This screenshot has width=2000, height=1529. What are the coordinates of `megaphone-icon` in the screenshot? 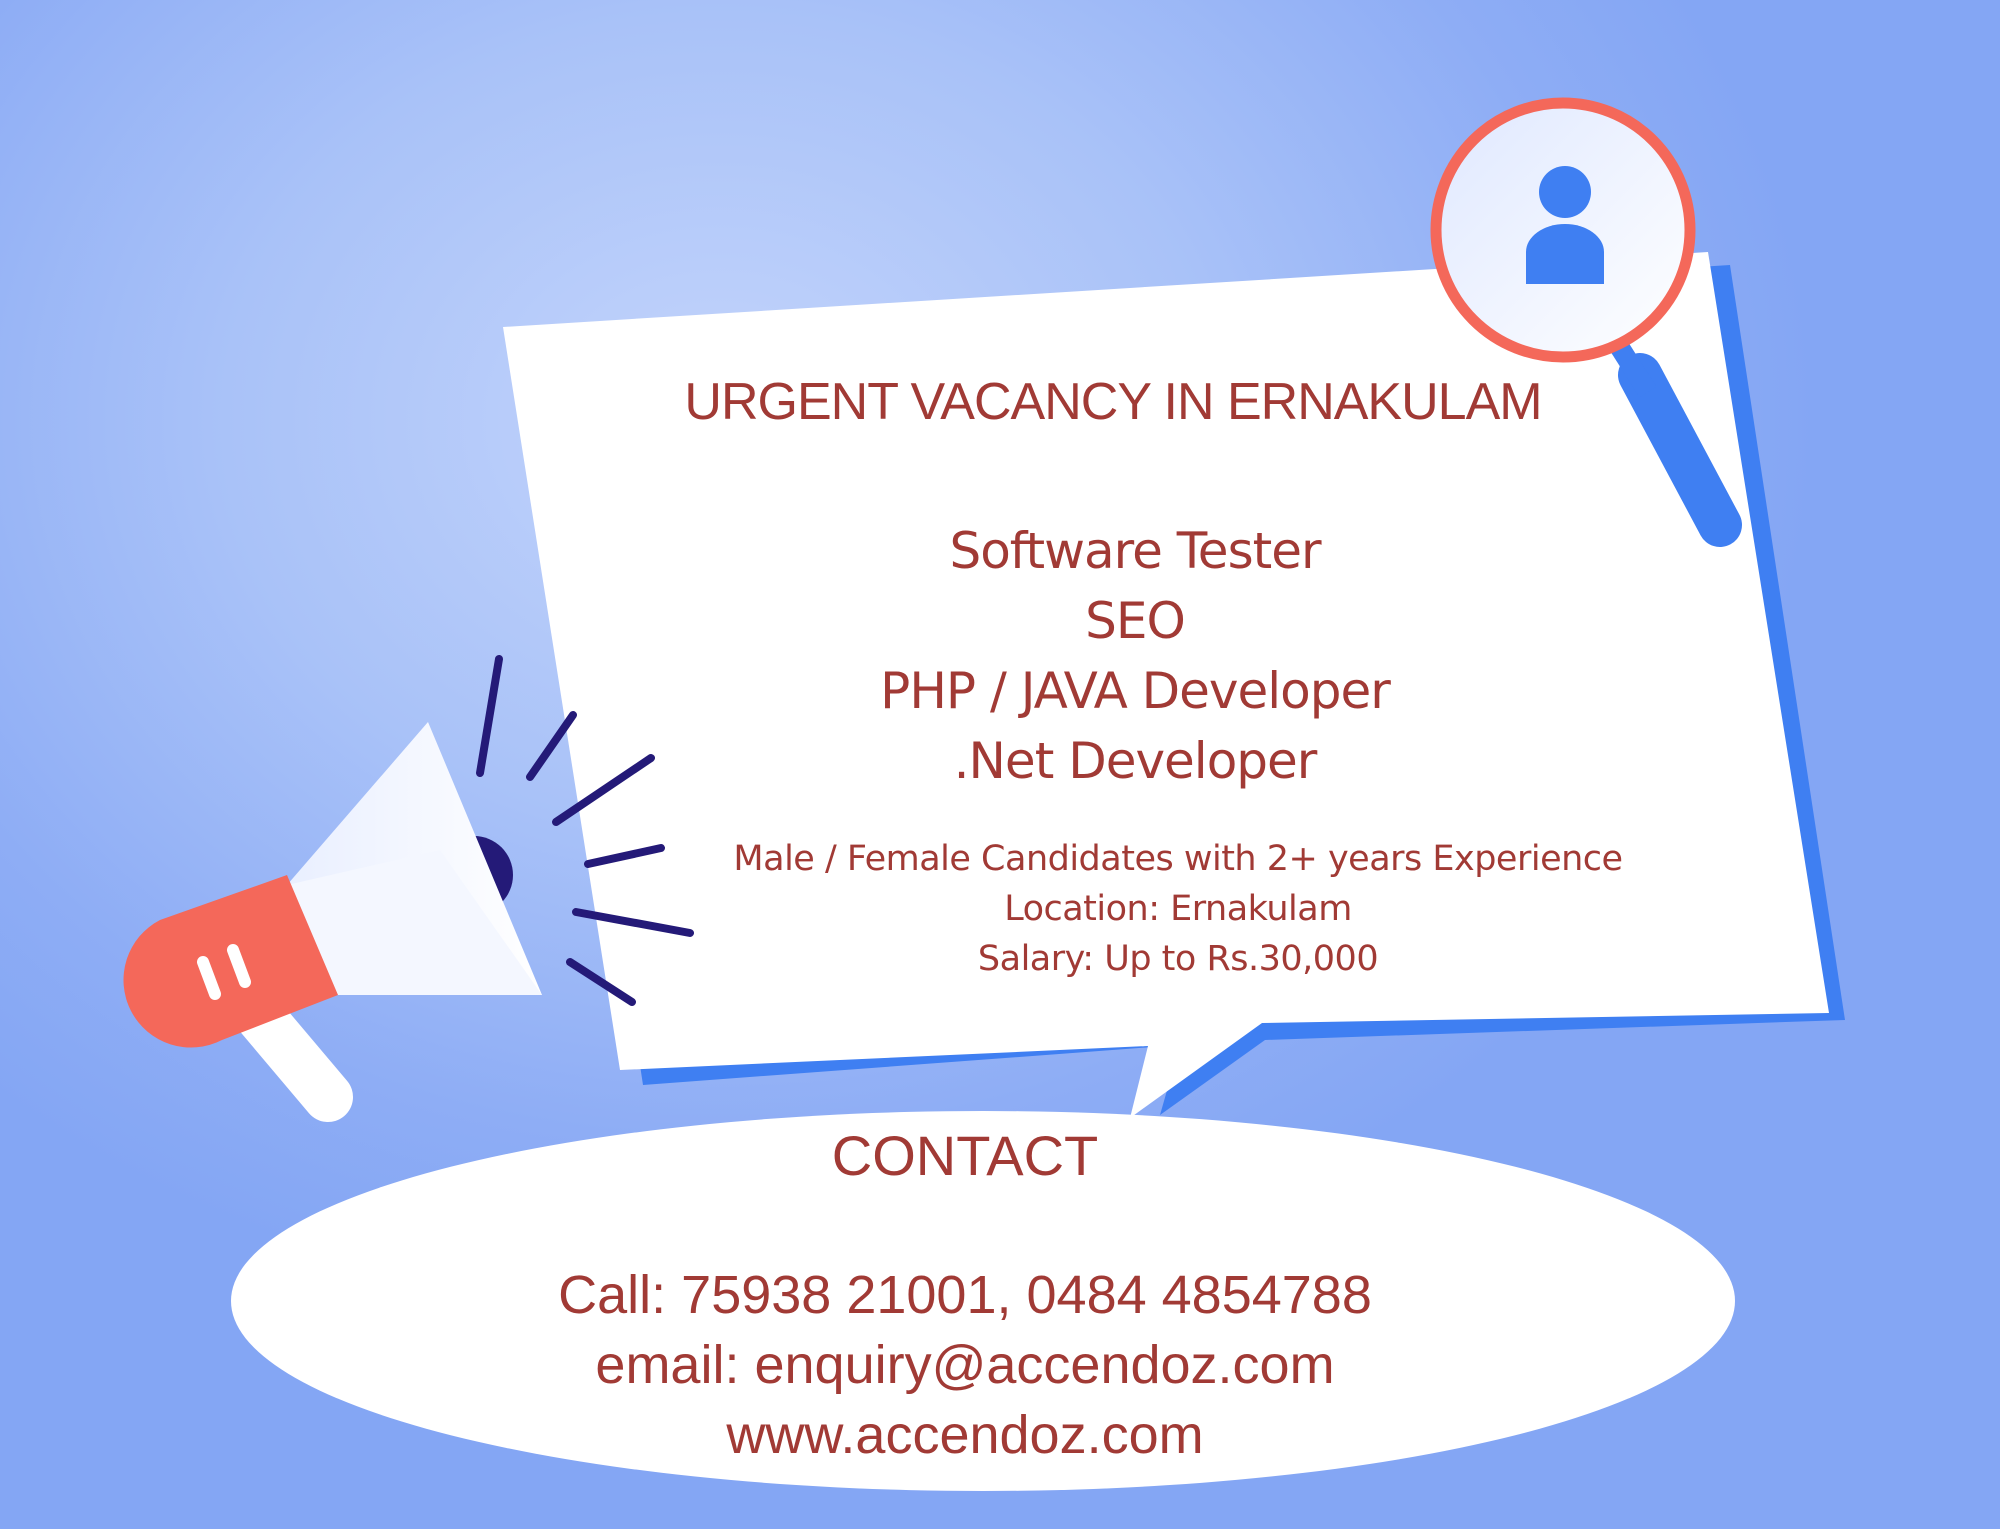 It's located at (332, 922).